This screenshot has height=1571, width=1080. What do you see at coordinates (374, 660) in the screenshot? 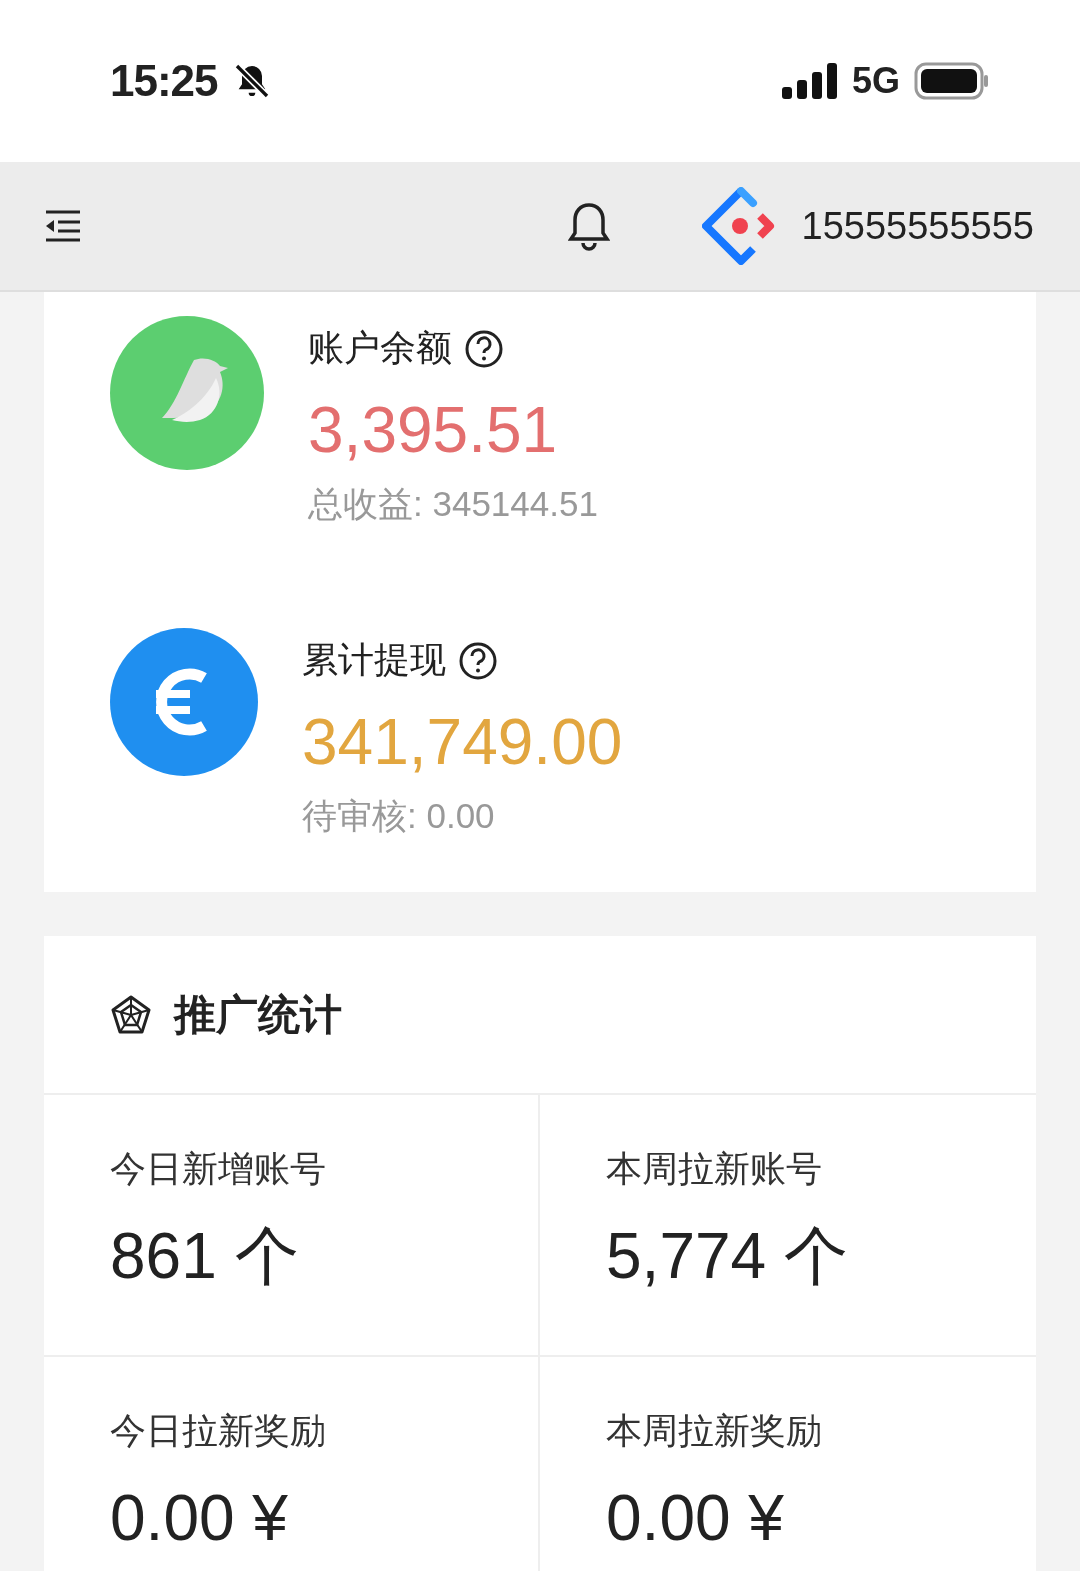
I see `balance-label: 累计提现` at bounding box center [374, 660].